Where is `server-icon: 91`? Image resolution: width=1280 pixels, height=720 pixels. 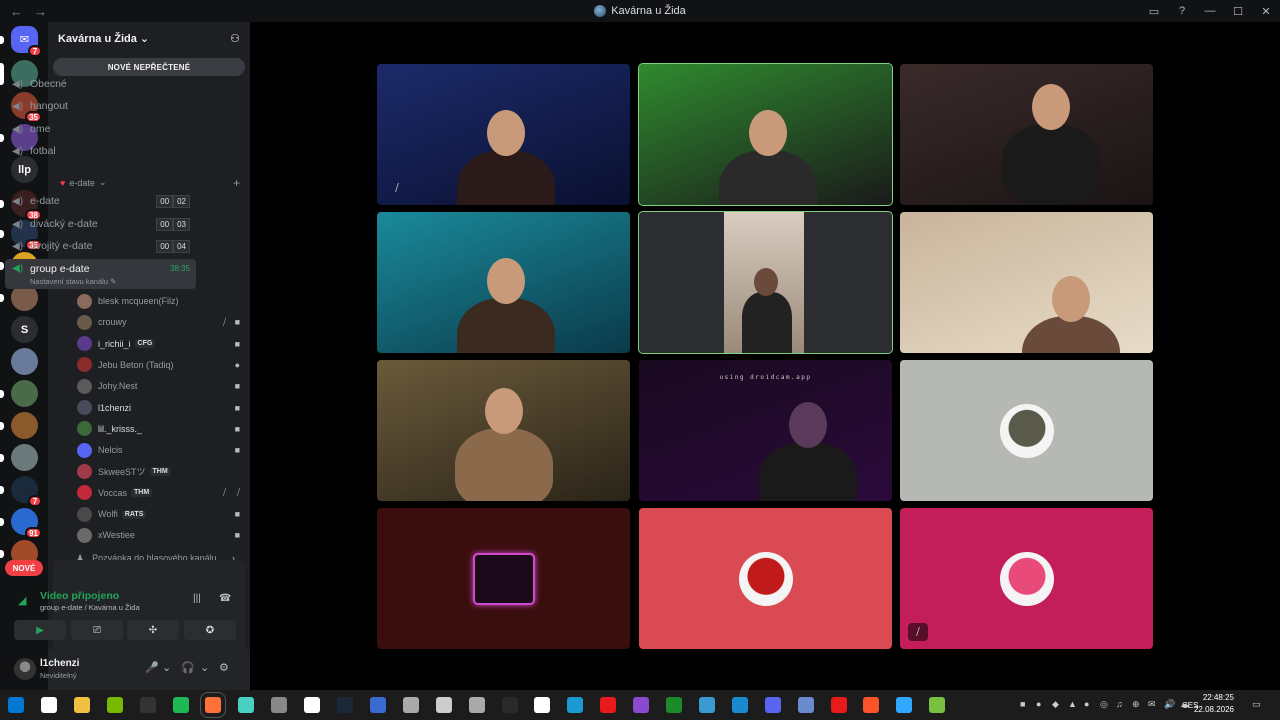
server-icon: 91 is located at coordinates (26, 523).